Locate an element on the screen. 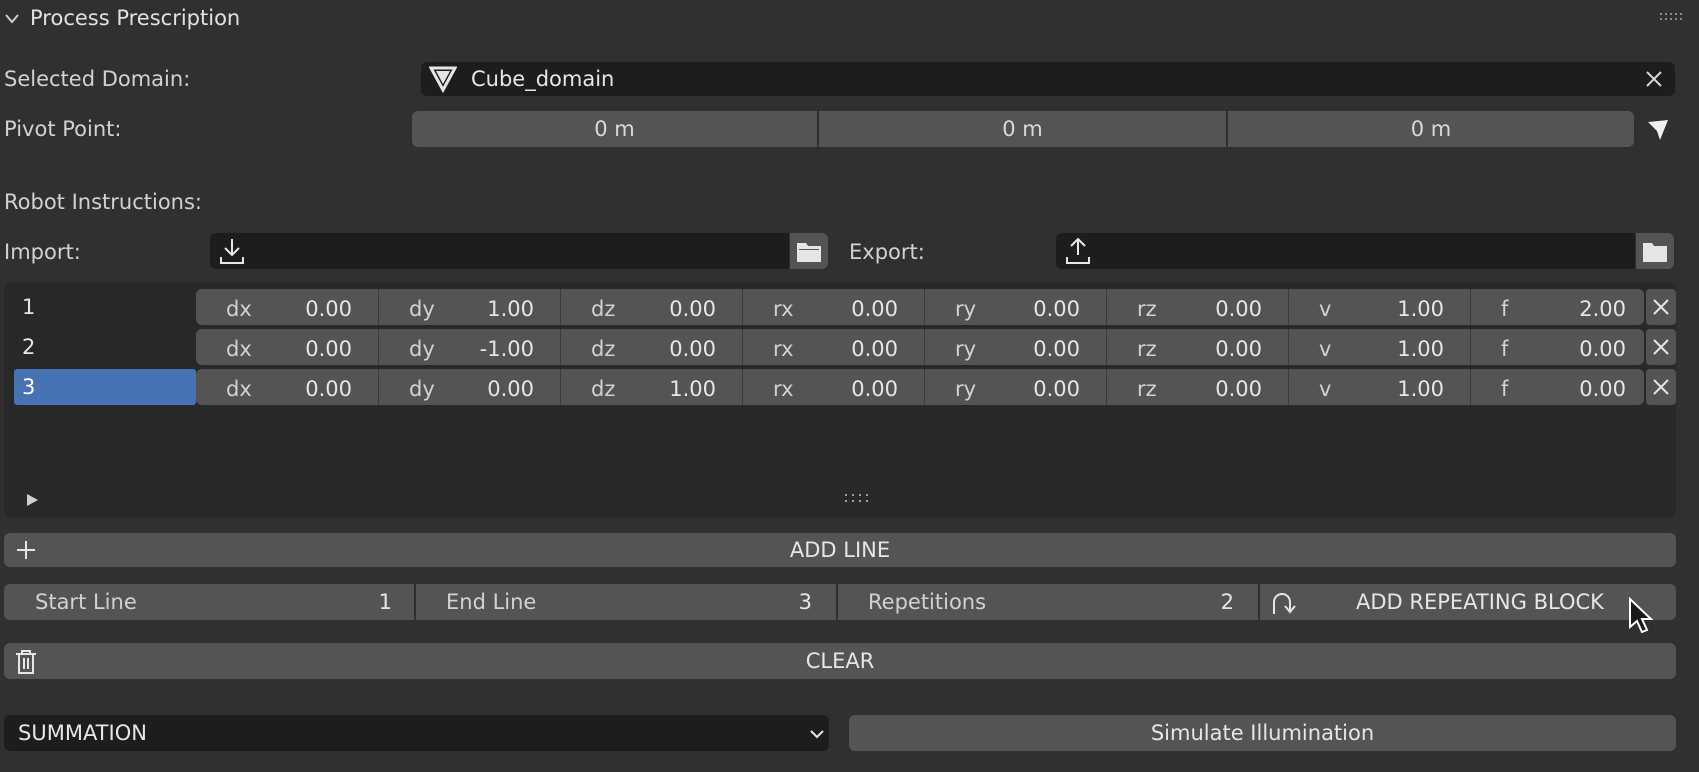 The height and width of the screenshot is (772, 1699). pivot-y-value: 0 m is located at coordinates (1022, 129).